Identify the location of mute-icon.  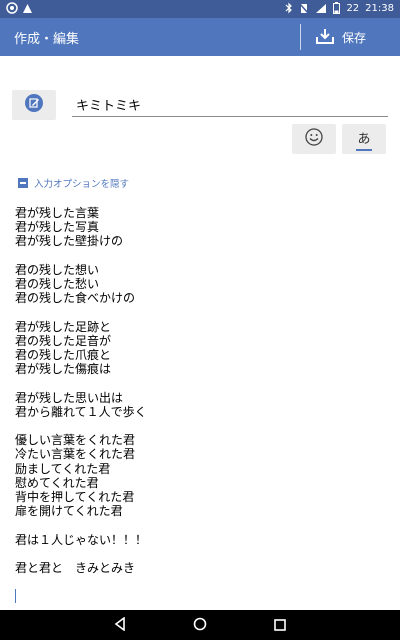
(304, 8).